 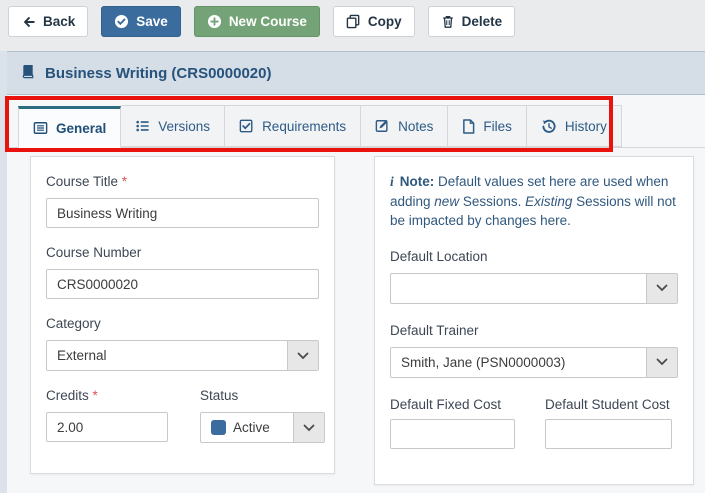 What do you see at coordinates (434, 330) in the screenshot?
I see `default-trainer-label: Default Trainer` at bounding box center [434, 330].